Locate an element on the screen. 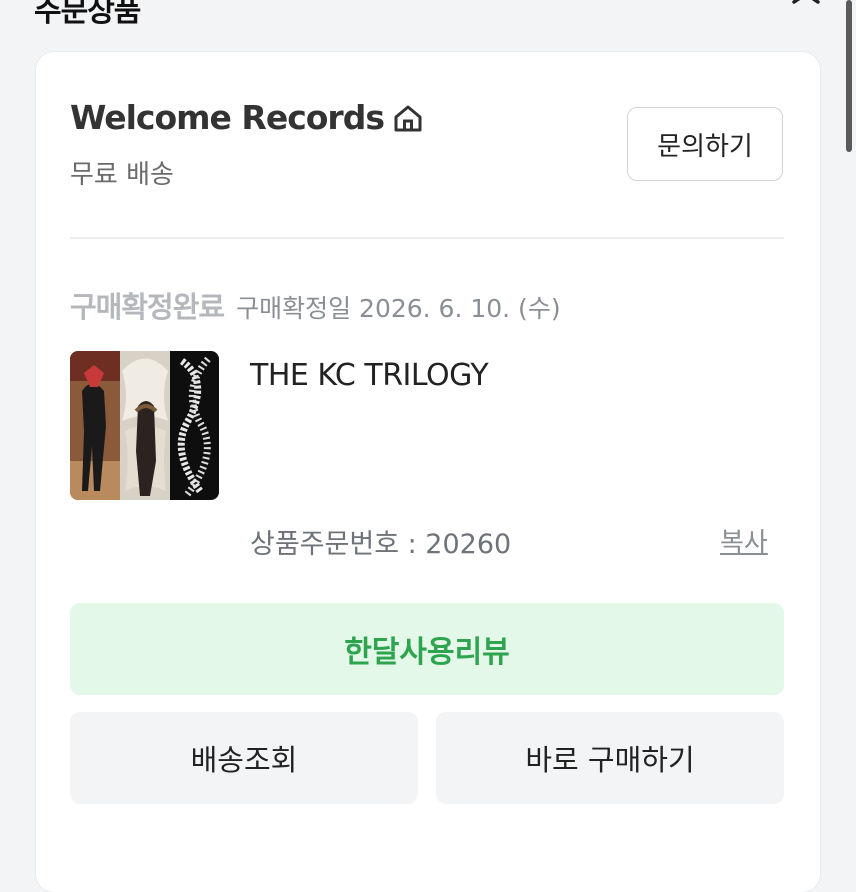  copy-order-number-link: 복사 is located at coordinates (744, 540).